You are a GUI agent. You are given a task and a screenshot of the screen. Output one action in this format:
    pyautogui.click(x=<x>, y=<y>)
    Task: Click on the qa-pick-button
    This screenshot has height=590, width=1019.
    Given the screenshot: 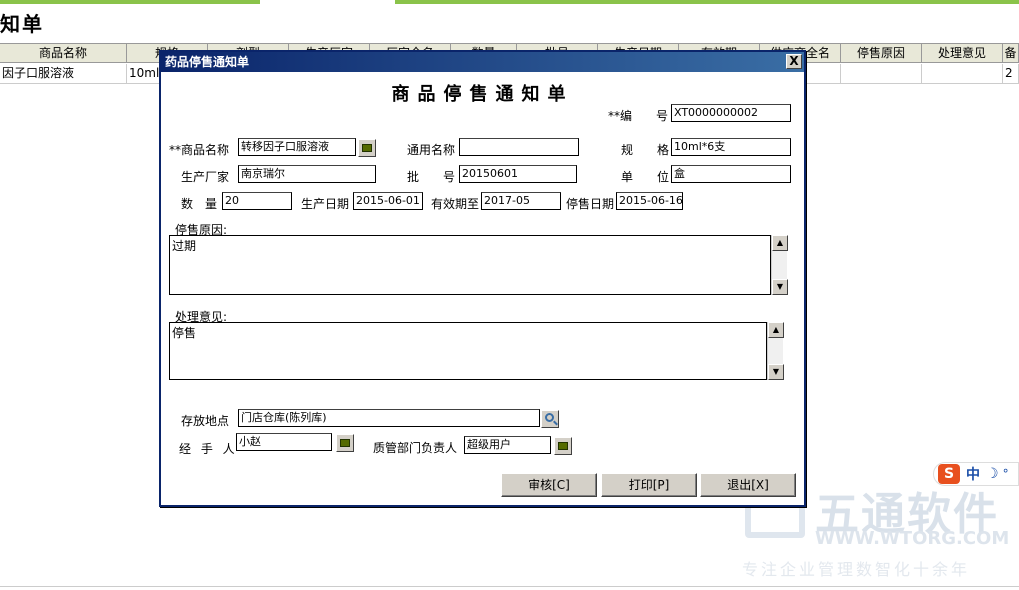 What is the action you would take?
    pyautogui.click(x=563, y=446)
    